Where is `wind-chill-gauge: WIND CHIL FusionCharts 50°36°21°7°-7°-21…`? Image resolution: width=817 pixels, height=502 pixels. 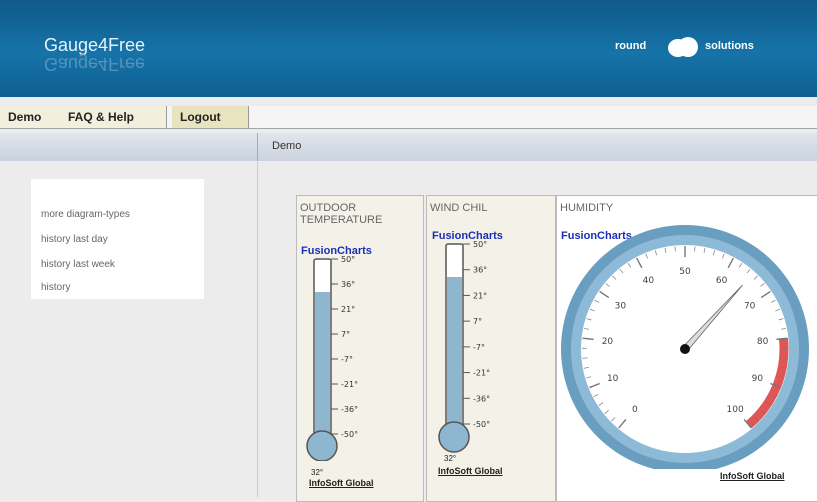 wind-chill-gauge: WIND CHIL FusionCharts 50°36°21°7°-7°-21… is located at coordinates (491, 348).